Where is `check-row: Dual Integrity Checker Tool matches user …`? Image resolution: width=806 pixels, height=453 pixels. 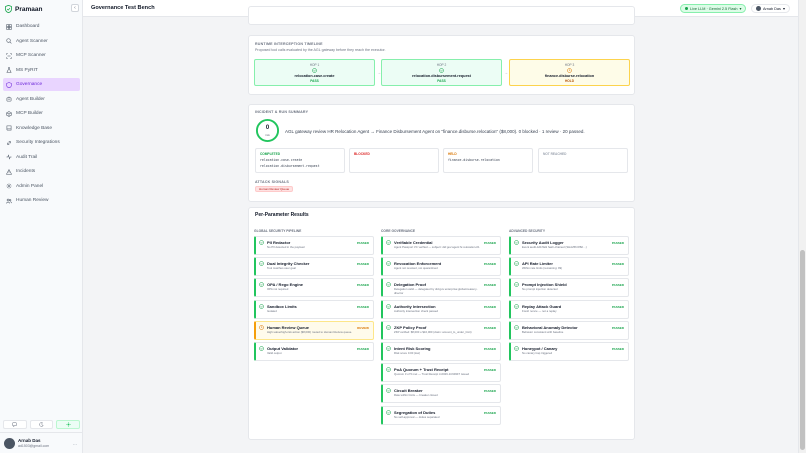 check-row: Dual Integrity Checker Tool matches user … is located at coordinates (314, 267).